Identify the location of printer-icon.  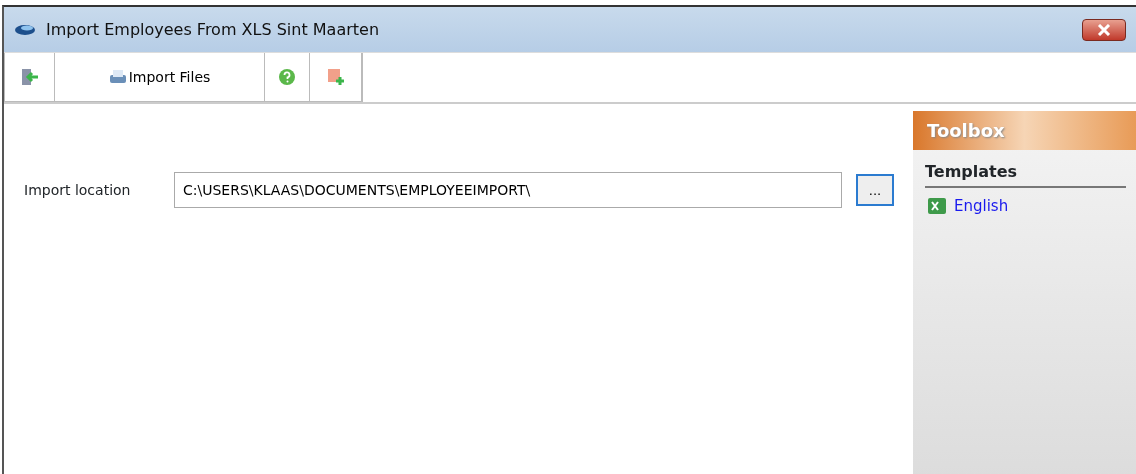
(117, 77).